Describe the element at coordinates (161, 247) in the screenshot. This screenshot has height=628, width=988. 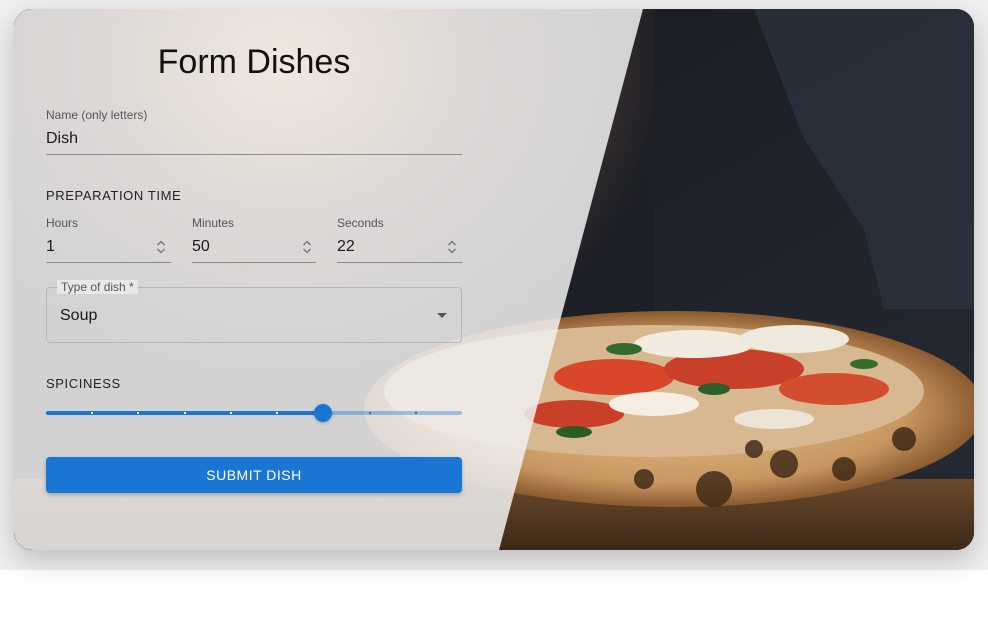
I see `hours-stepper-icon` at that location.